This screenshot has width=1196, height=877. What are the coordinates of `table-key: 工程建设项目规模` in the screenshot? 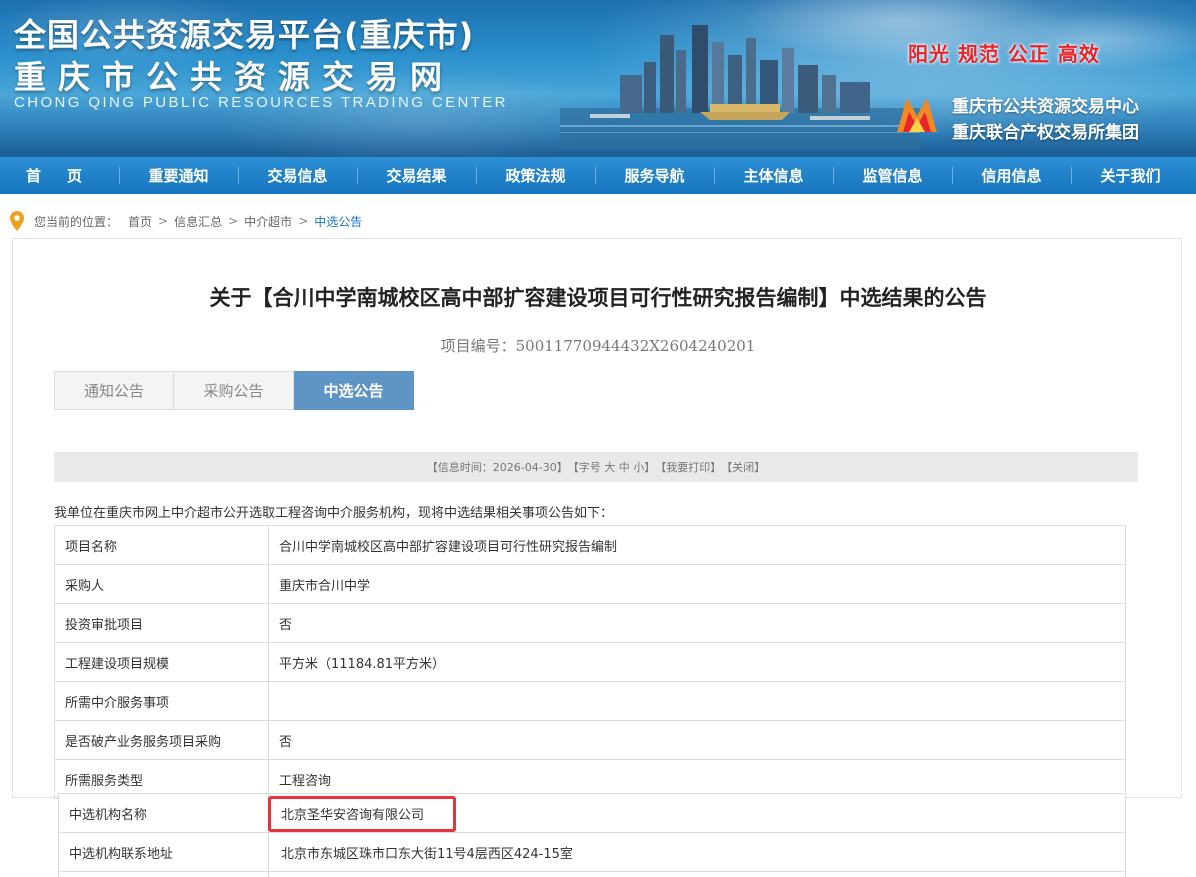 It's located at (161, 662).